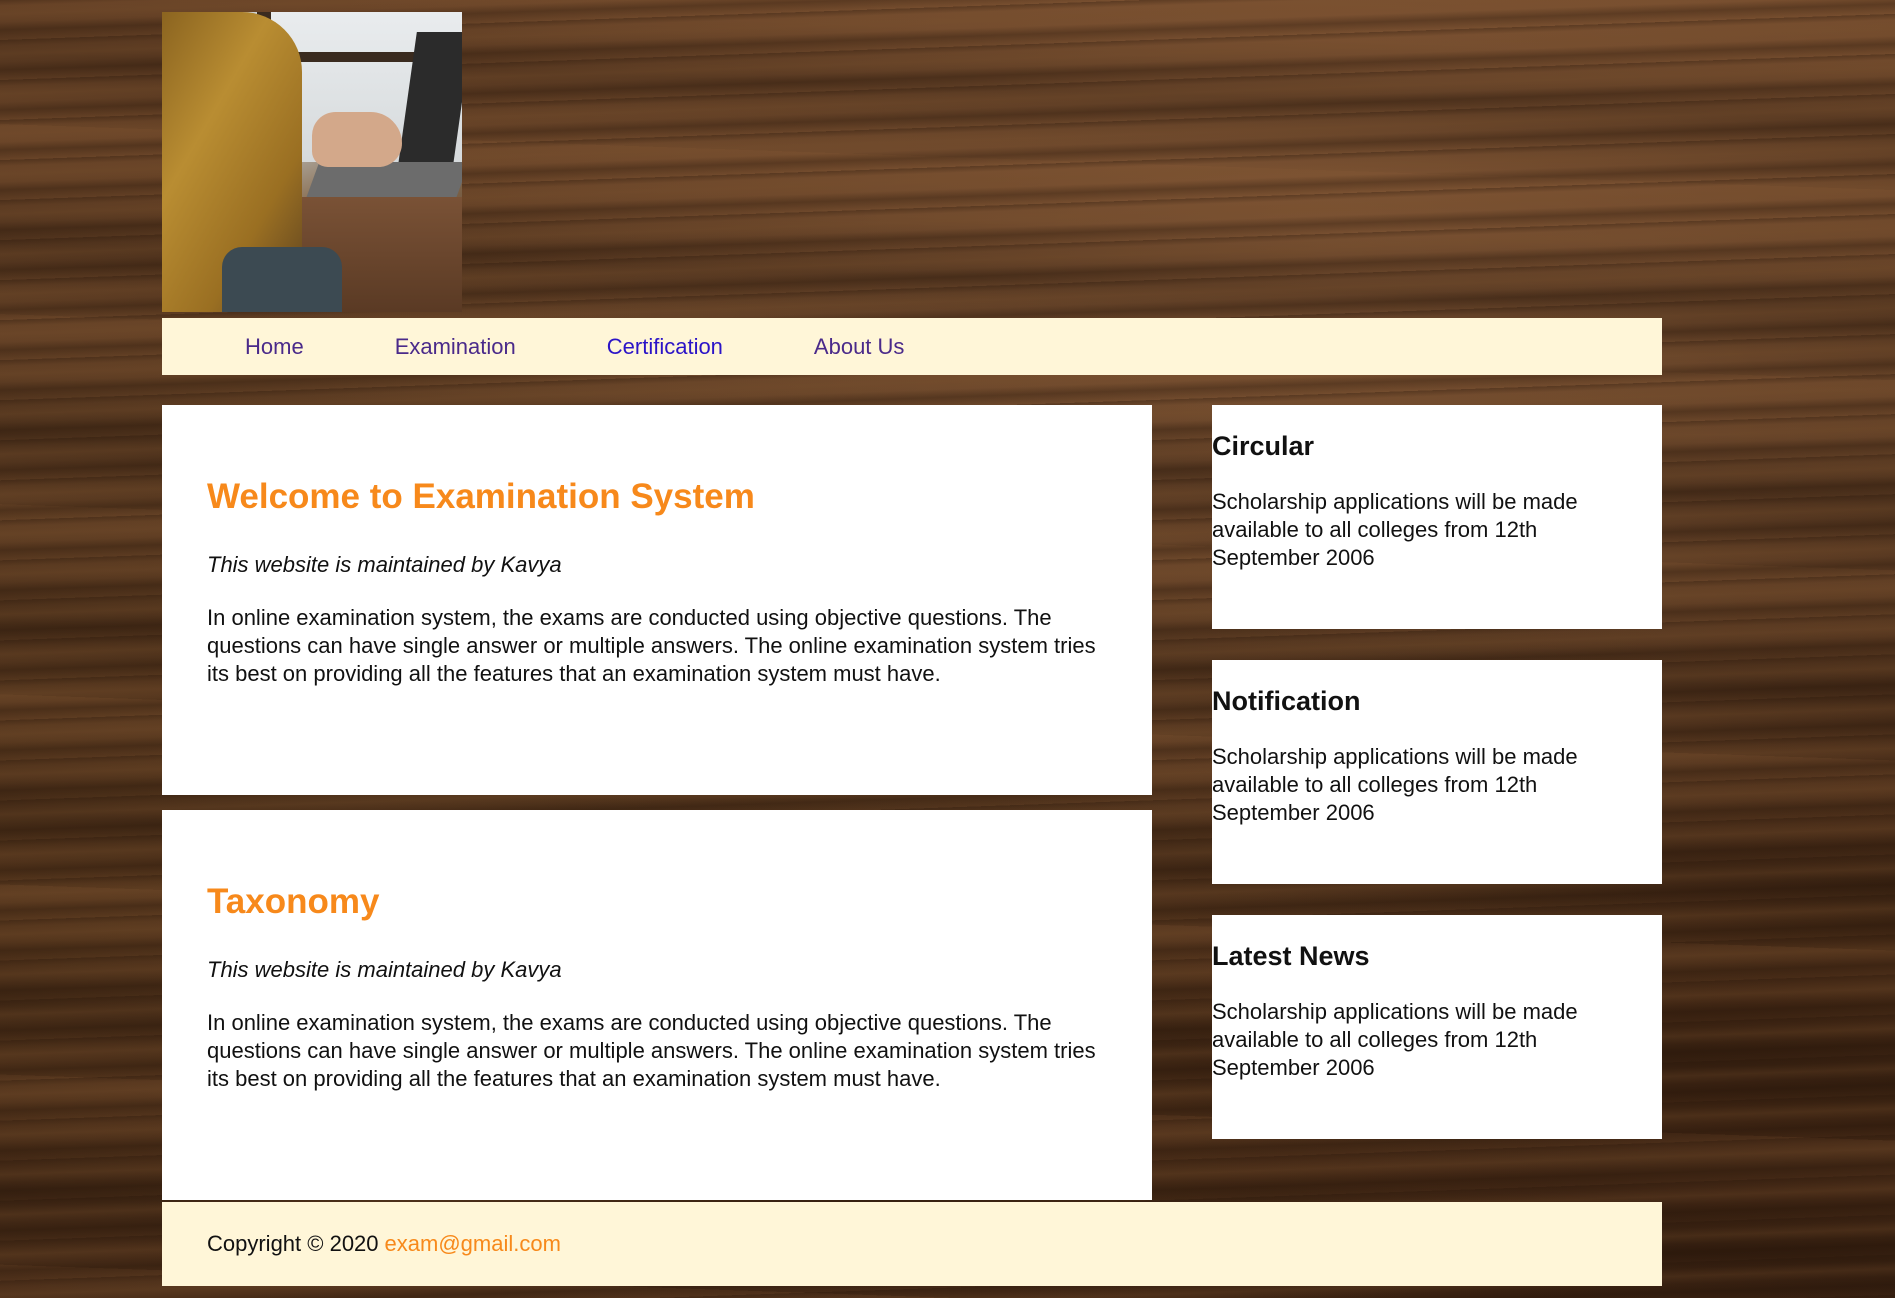  Describe the element at coordinates (481, 496) in the screenshot. I see `article-title: Welcome to Examination System` at that location.